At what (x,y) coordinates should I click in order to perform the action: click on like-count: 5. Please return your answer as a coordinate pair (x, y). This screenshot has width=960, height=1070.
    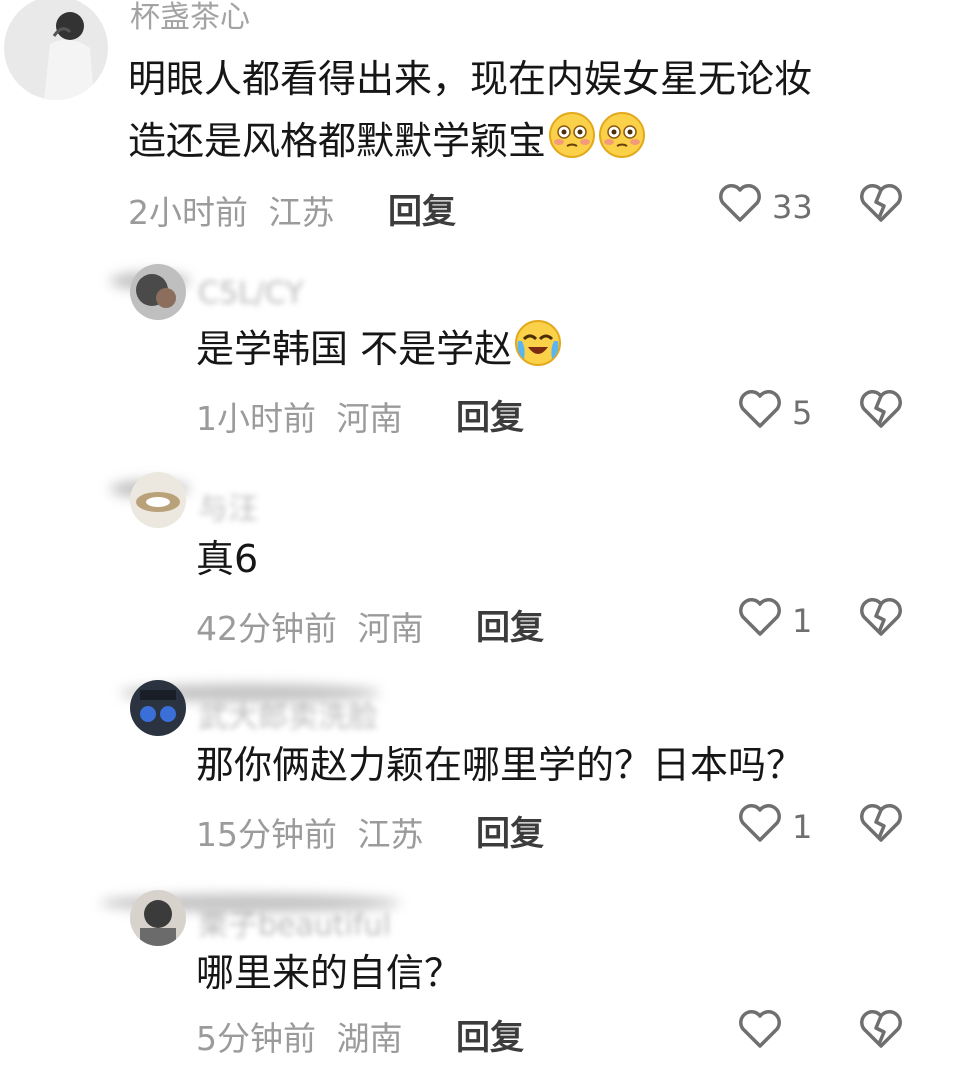
    Looking at the image, I should click on (802, 413).